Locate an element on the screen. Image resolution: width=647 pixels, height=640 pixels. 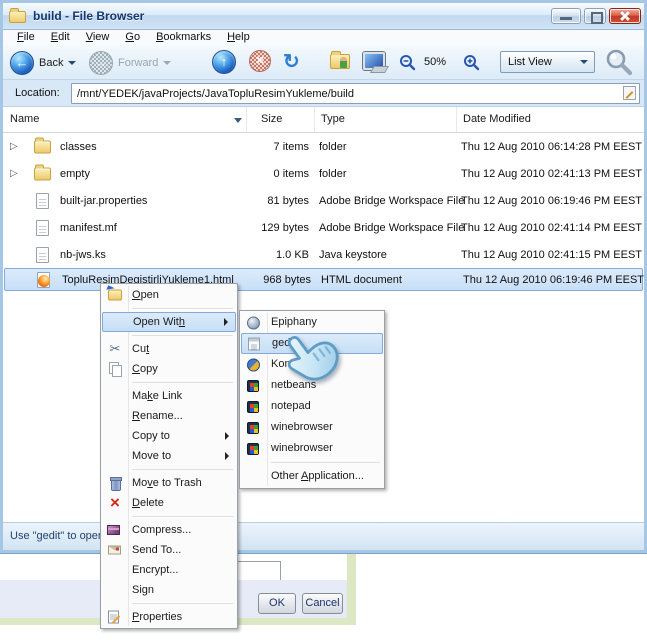
ok-button: OK is located at coordinates (277, 603).